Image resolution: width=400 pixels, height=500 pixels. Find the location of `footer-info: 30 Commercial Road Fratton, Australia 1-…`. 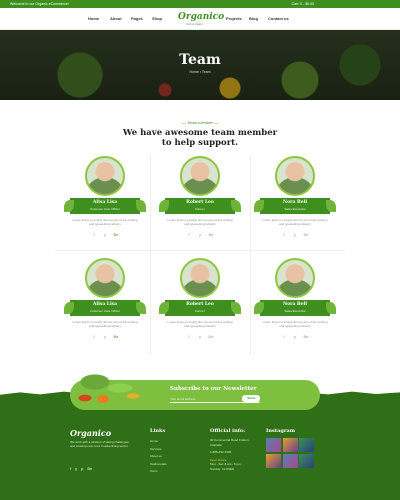

footer-info: 30 Commercial Road Fratton, Australia 1-… is located at coordinates (232, 454).